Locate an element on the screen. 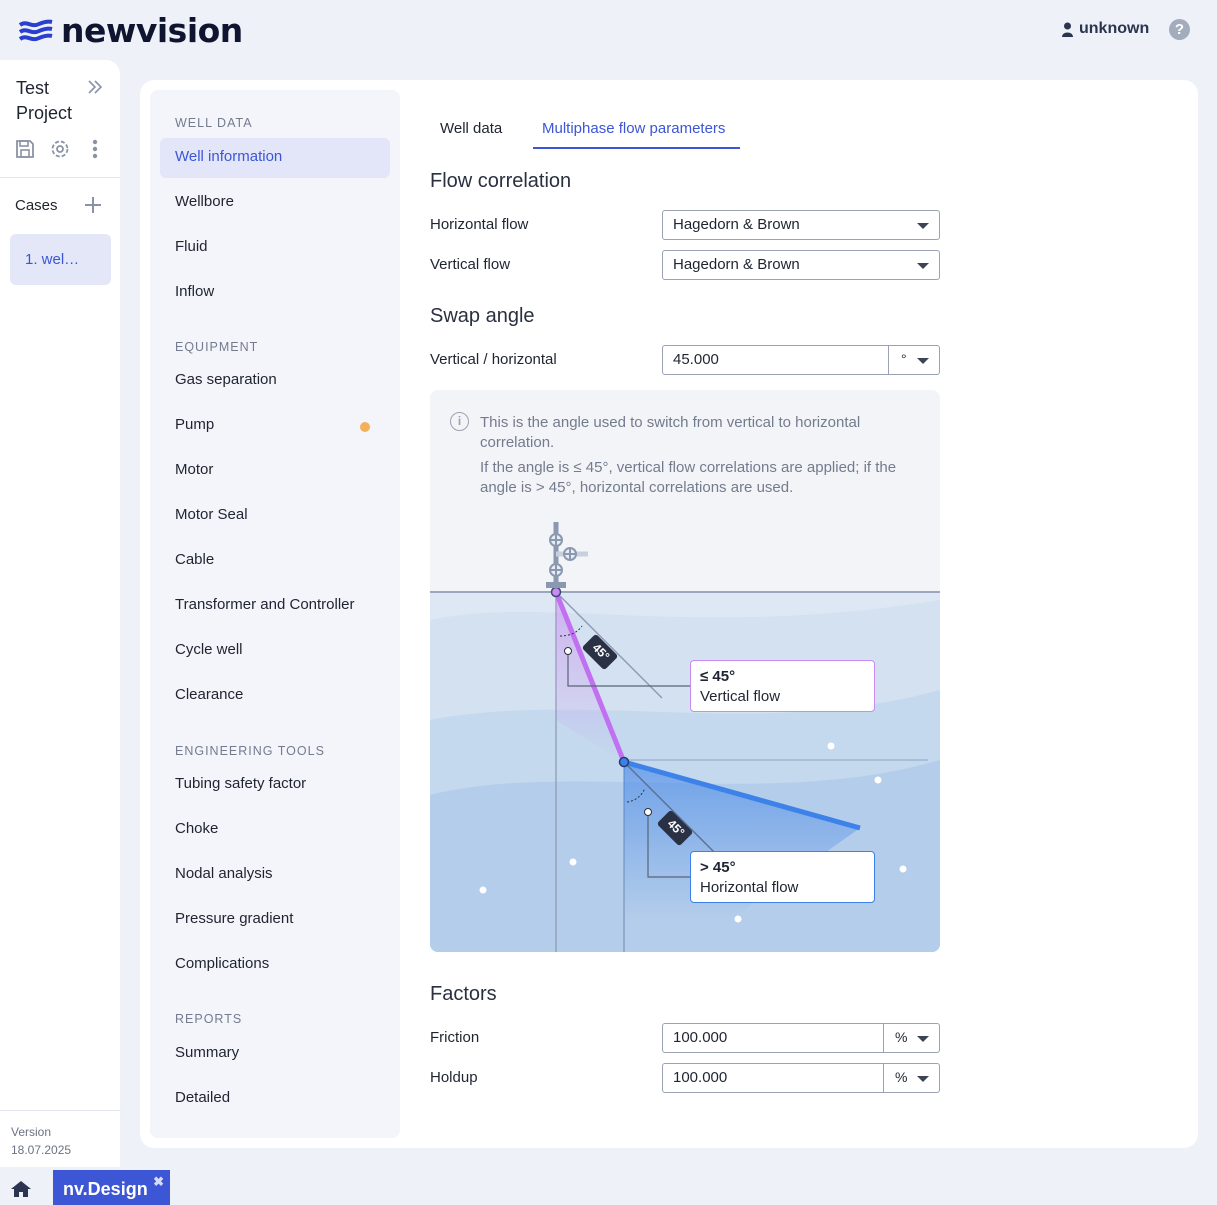 The height and width of the screenshot is (1205, 1217). callout-text: Horizontal flow is located at coordinates (749, 887).